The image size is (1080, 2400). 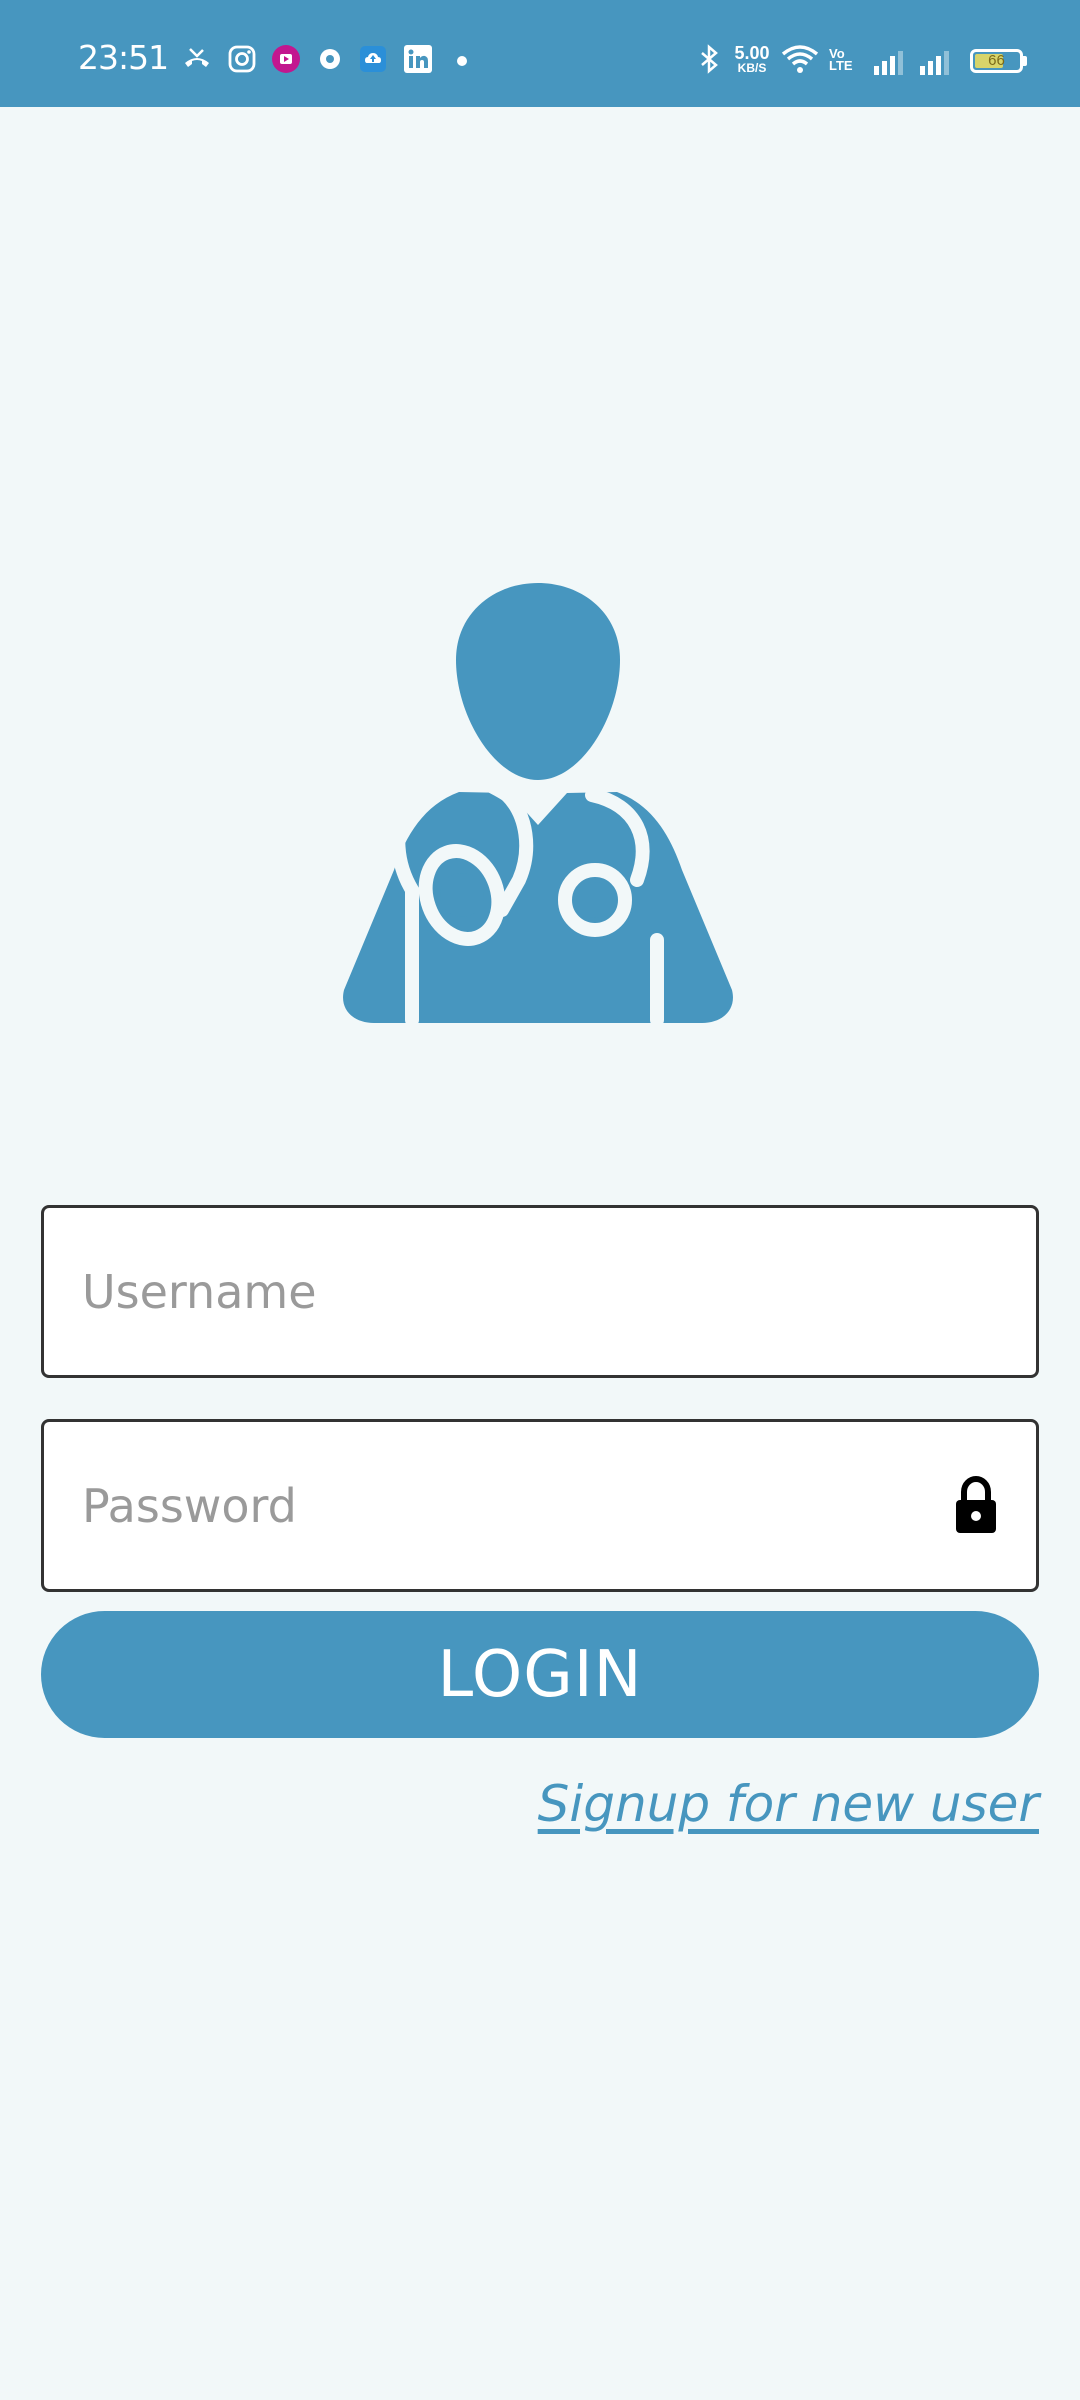 I want to click on login-button: LOGIN, so click(x=540, y=1674).